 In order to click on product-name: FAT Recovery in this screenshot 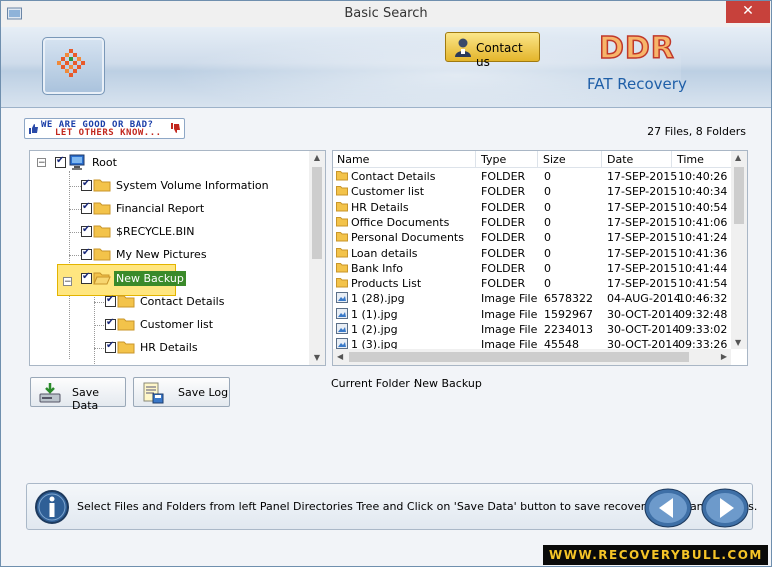, I will do `click(637, 84)`.